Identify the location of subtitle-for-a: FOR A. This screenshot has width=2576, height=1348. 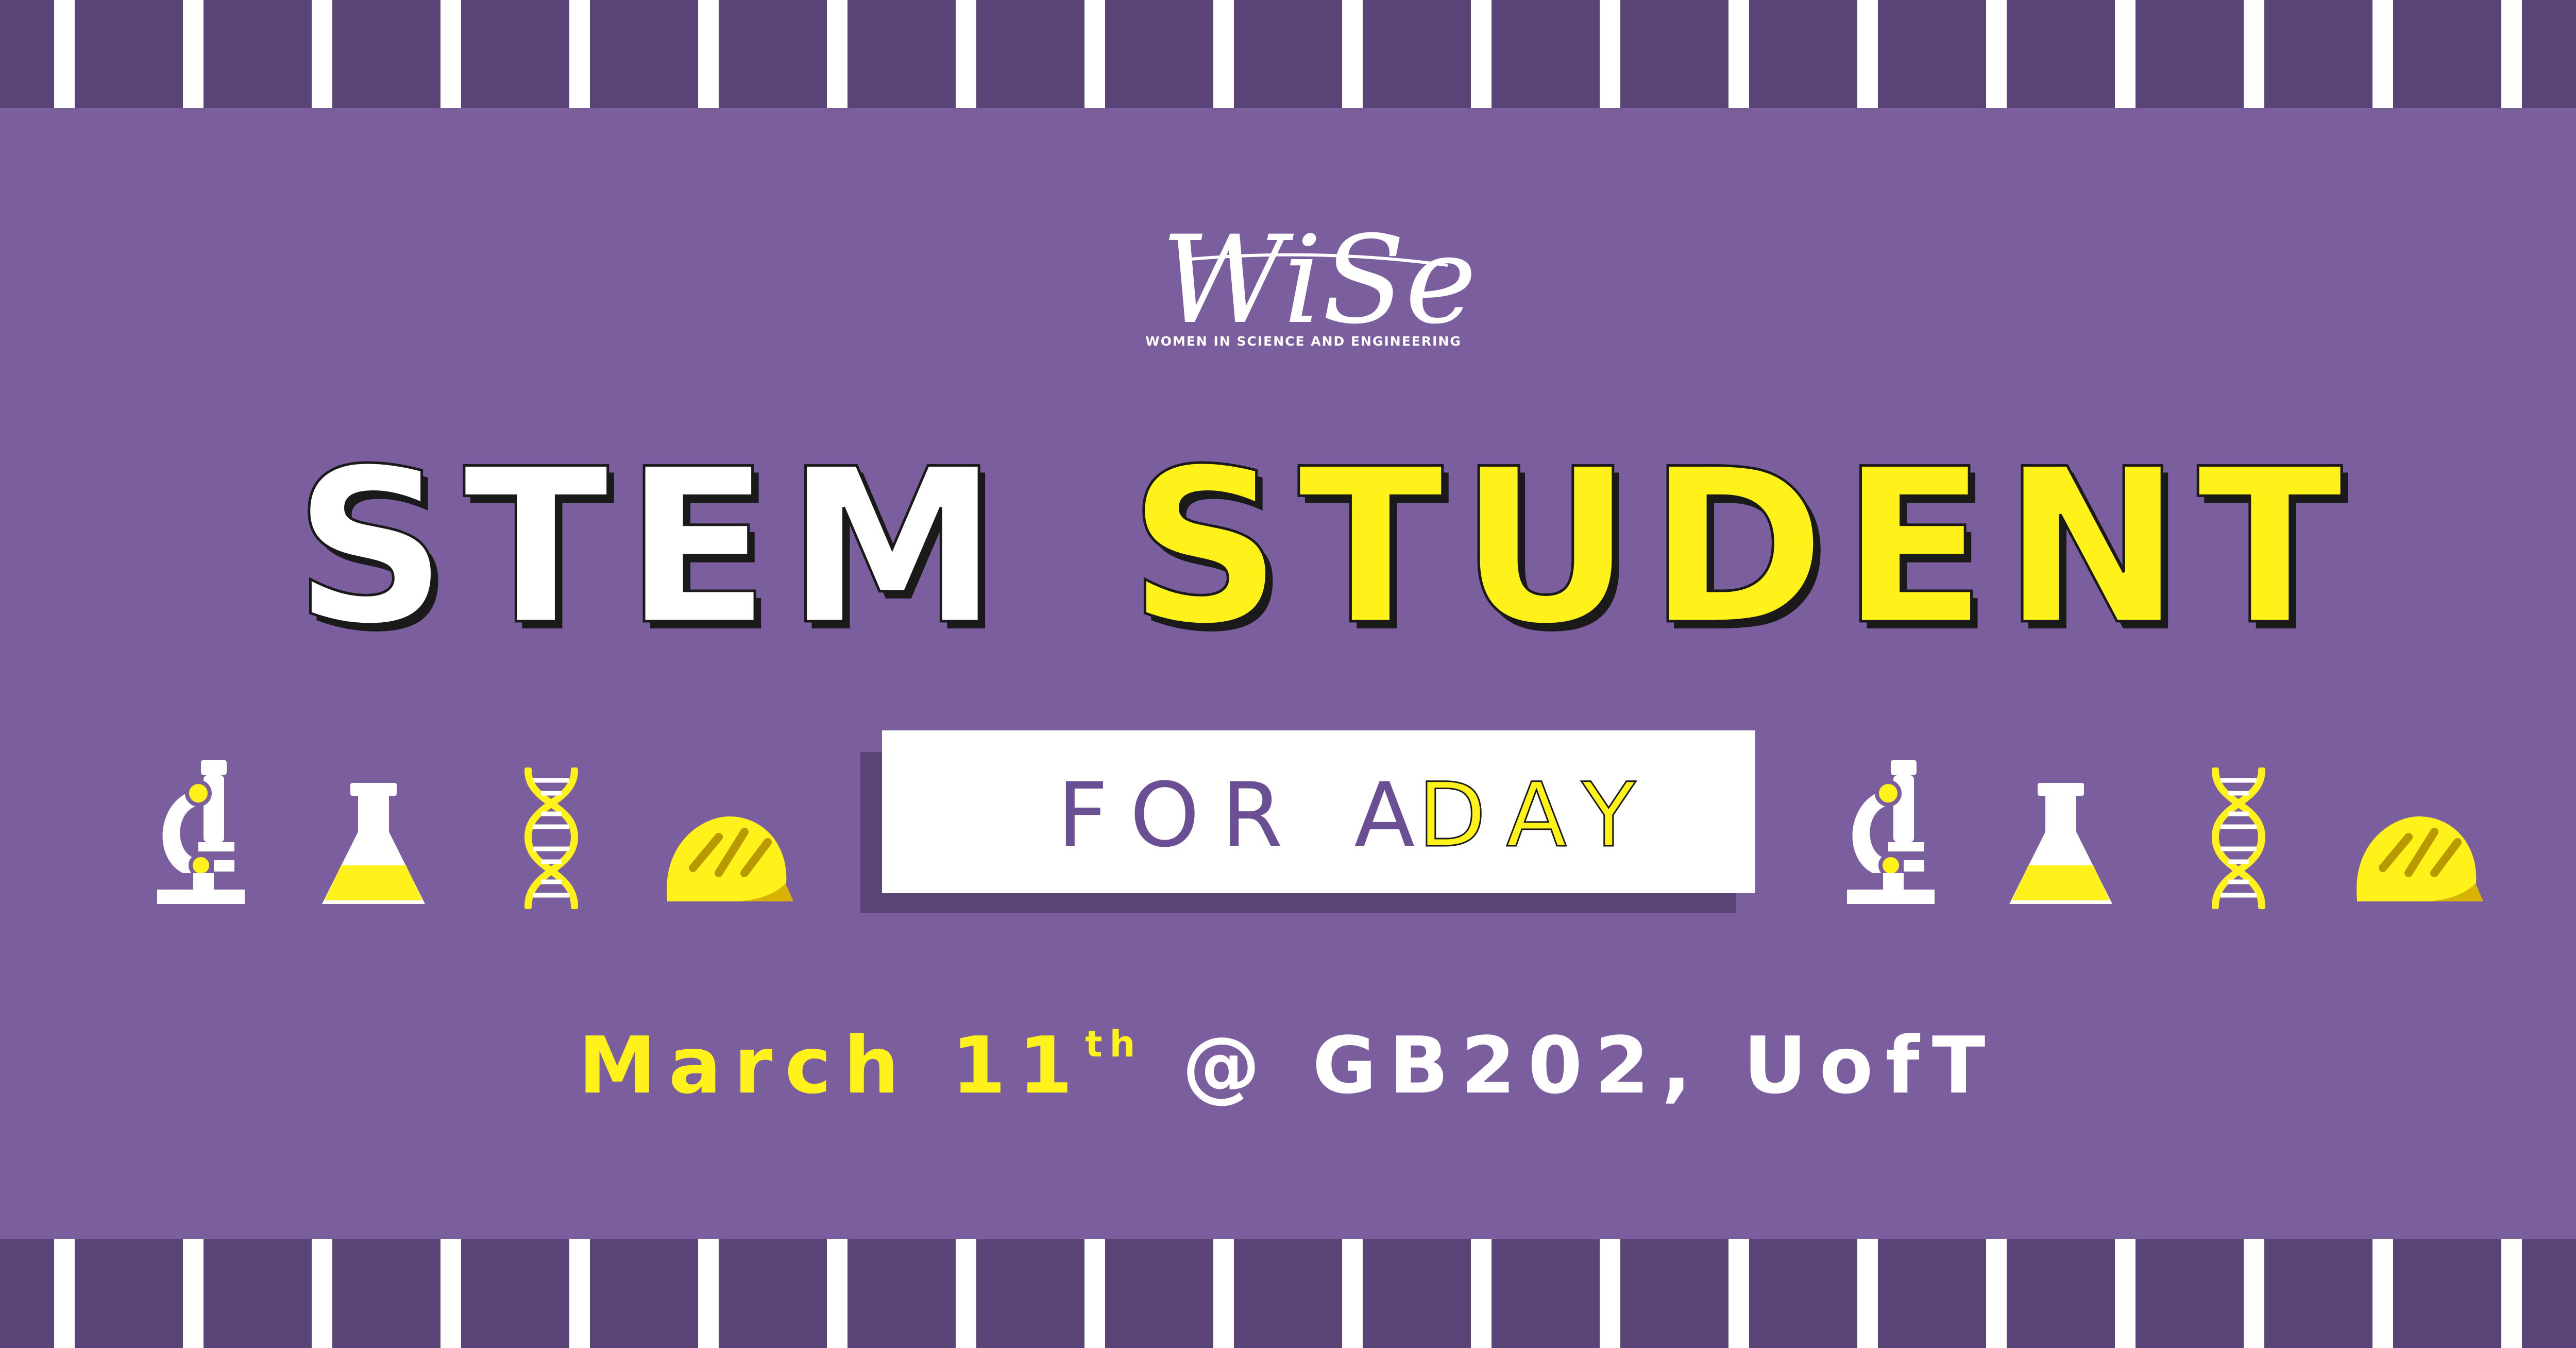
(1246, 815).